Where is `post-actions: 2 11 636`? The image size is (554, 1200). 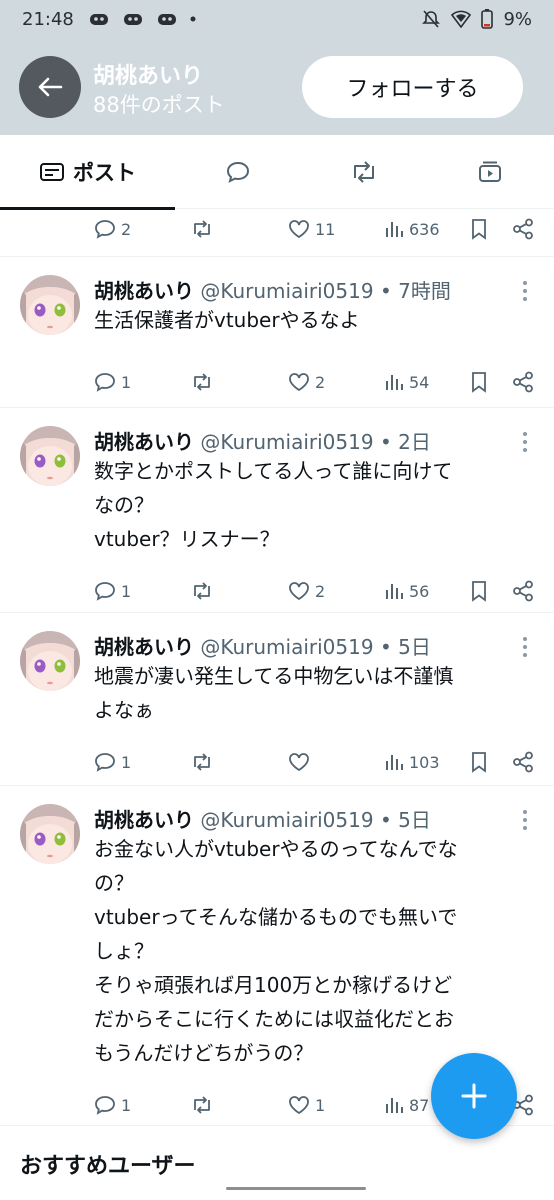 post-actions: 2 11 636 is located at coordinates (319, 229).